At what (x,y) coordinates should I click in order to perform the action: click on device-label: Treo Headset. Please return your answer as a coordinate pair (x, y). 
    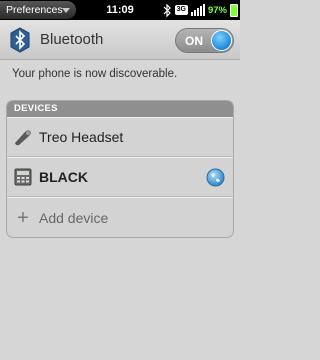
    Looking at the image, I should click on (81, 137).